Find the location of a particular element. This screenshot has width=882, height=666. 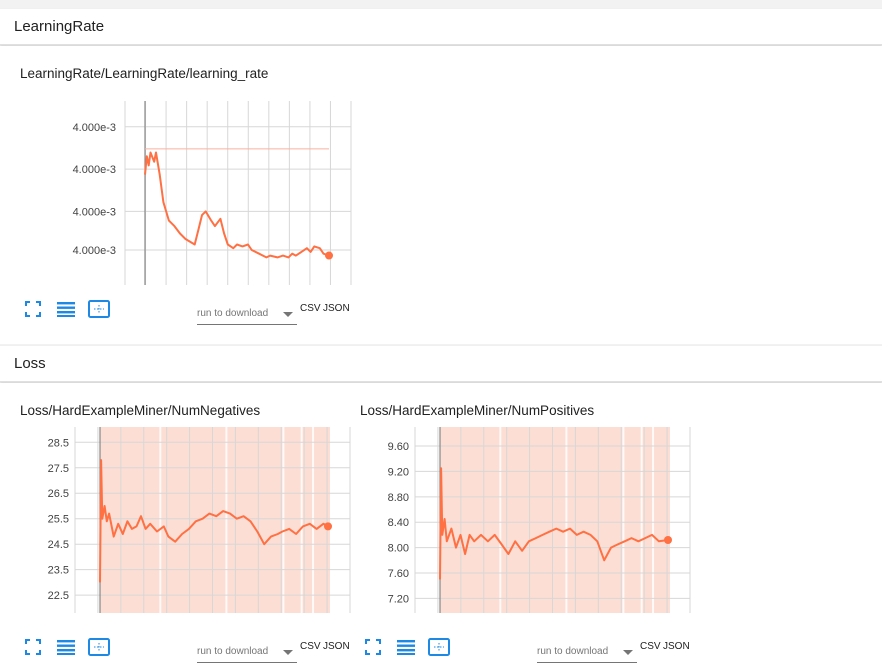

y-tick-label: 26.5 is located at coordinates (58, 494).